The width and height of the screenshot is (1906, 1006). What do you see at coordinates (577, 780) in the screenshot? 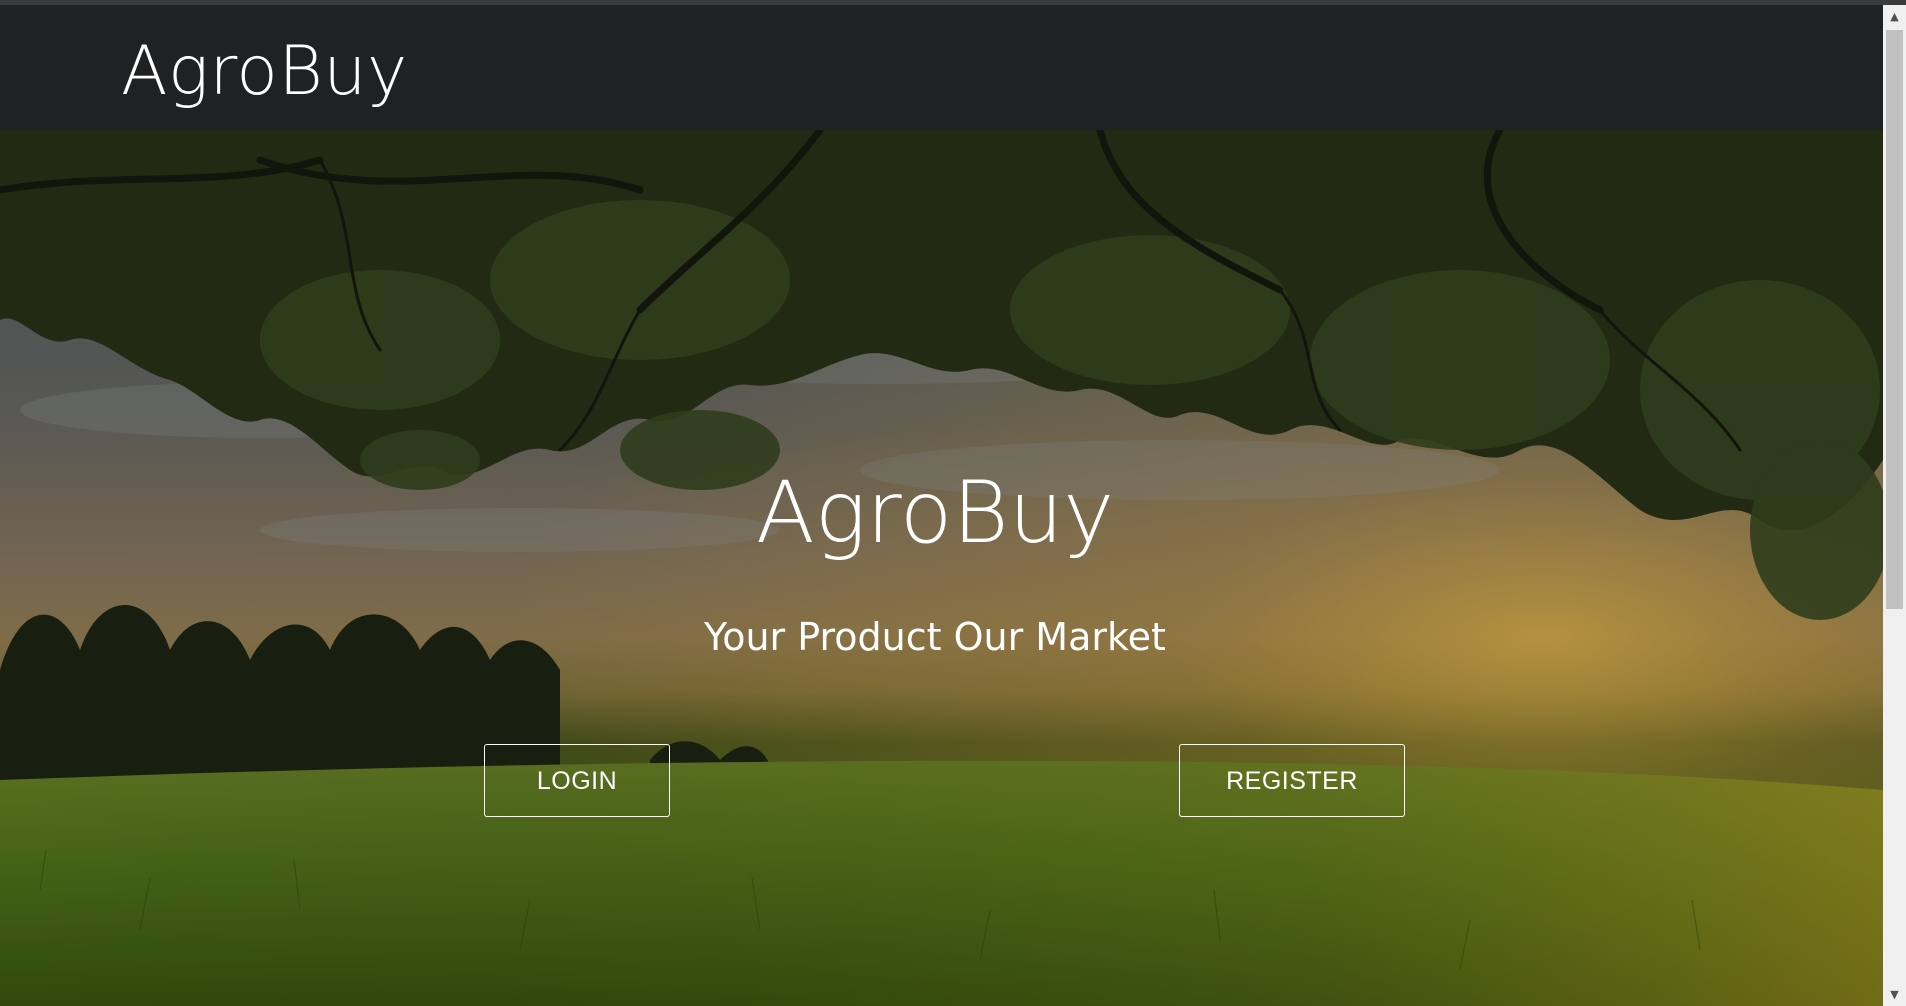
I see `login-button: LOGIN` at bounding box center [577, 780].